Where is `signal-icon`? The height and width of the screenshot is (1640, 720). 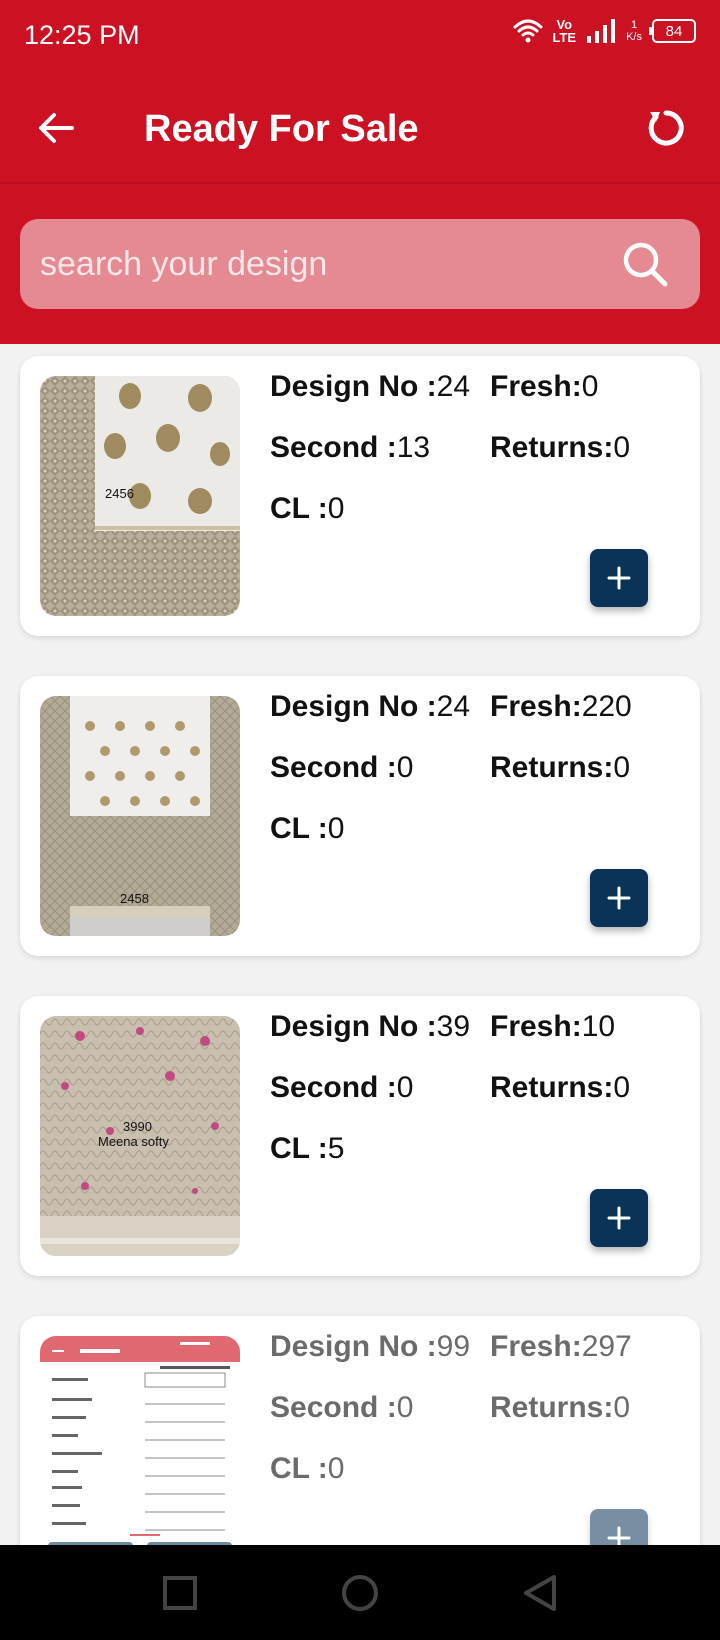 signal-icon is located at coordinates (601, 31).